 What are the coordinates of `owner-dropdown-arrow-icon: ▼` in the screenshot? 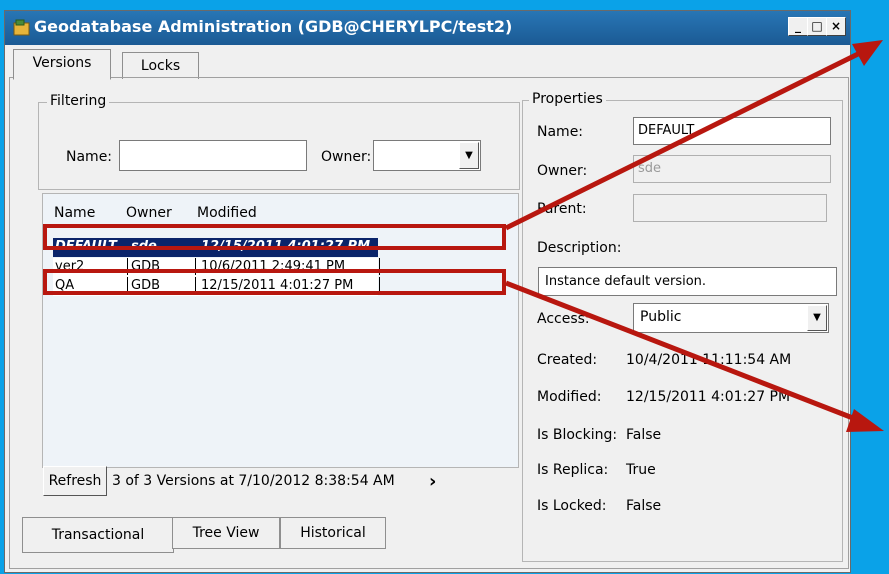 It's located at (469, 155).